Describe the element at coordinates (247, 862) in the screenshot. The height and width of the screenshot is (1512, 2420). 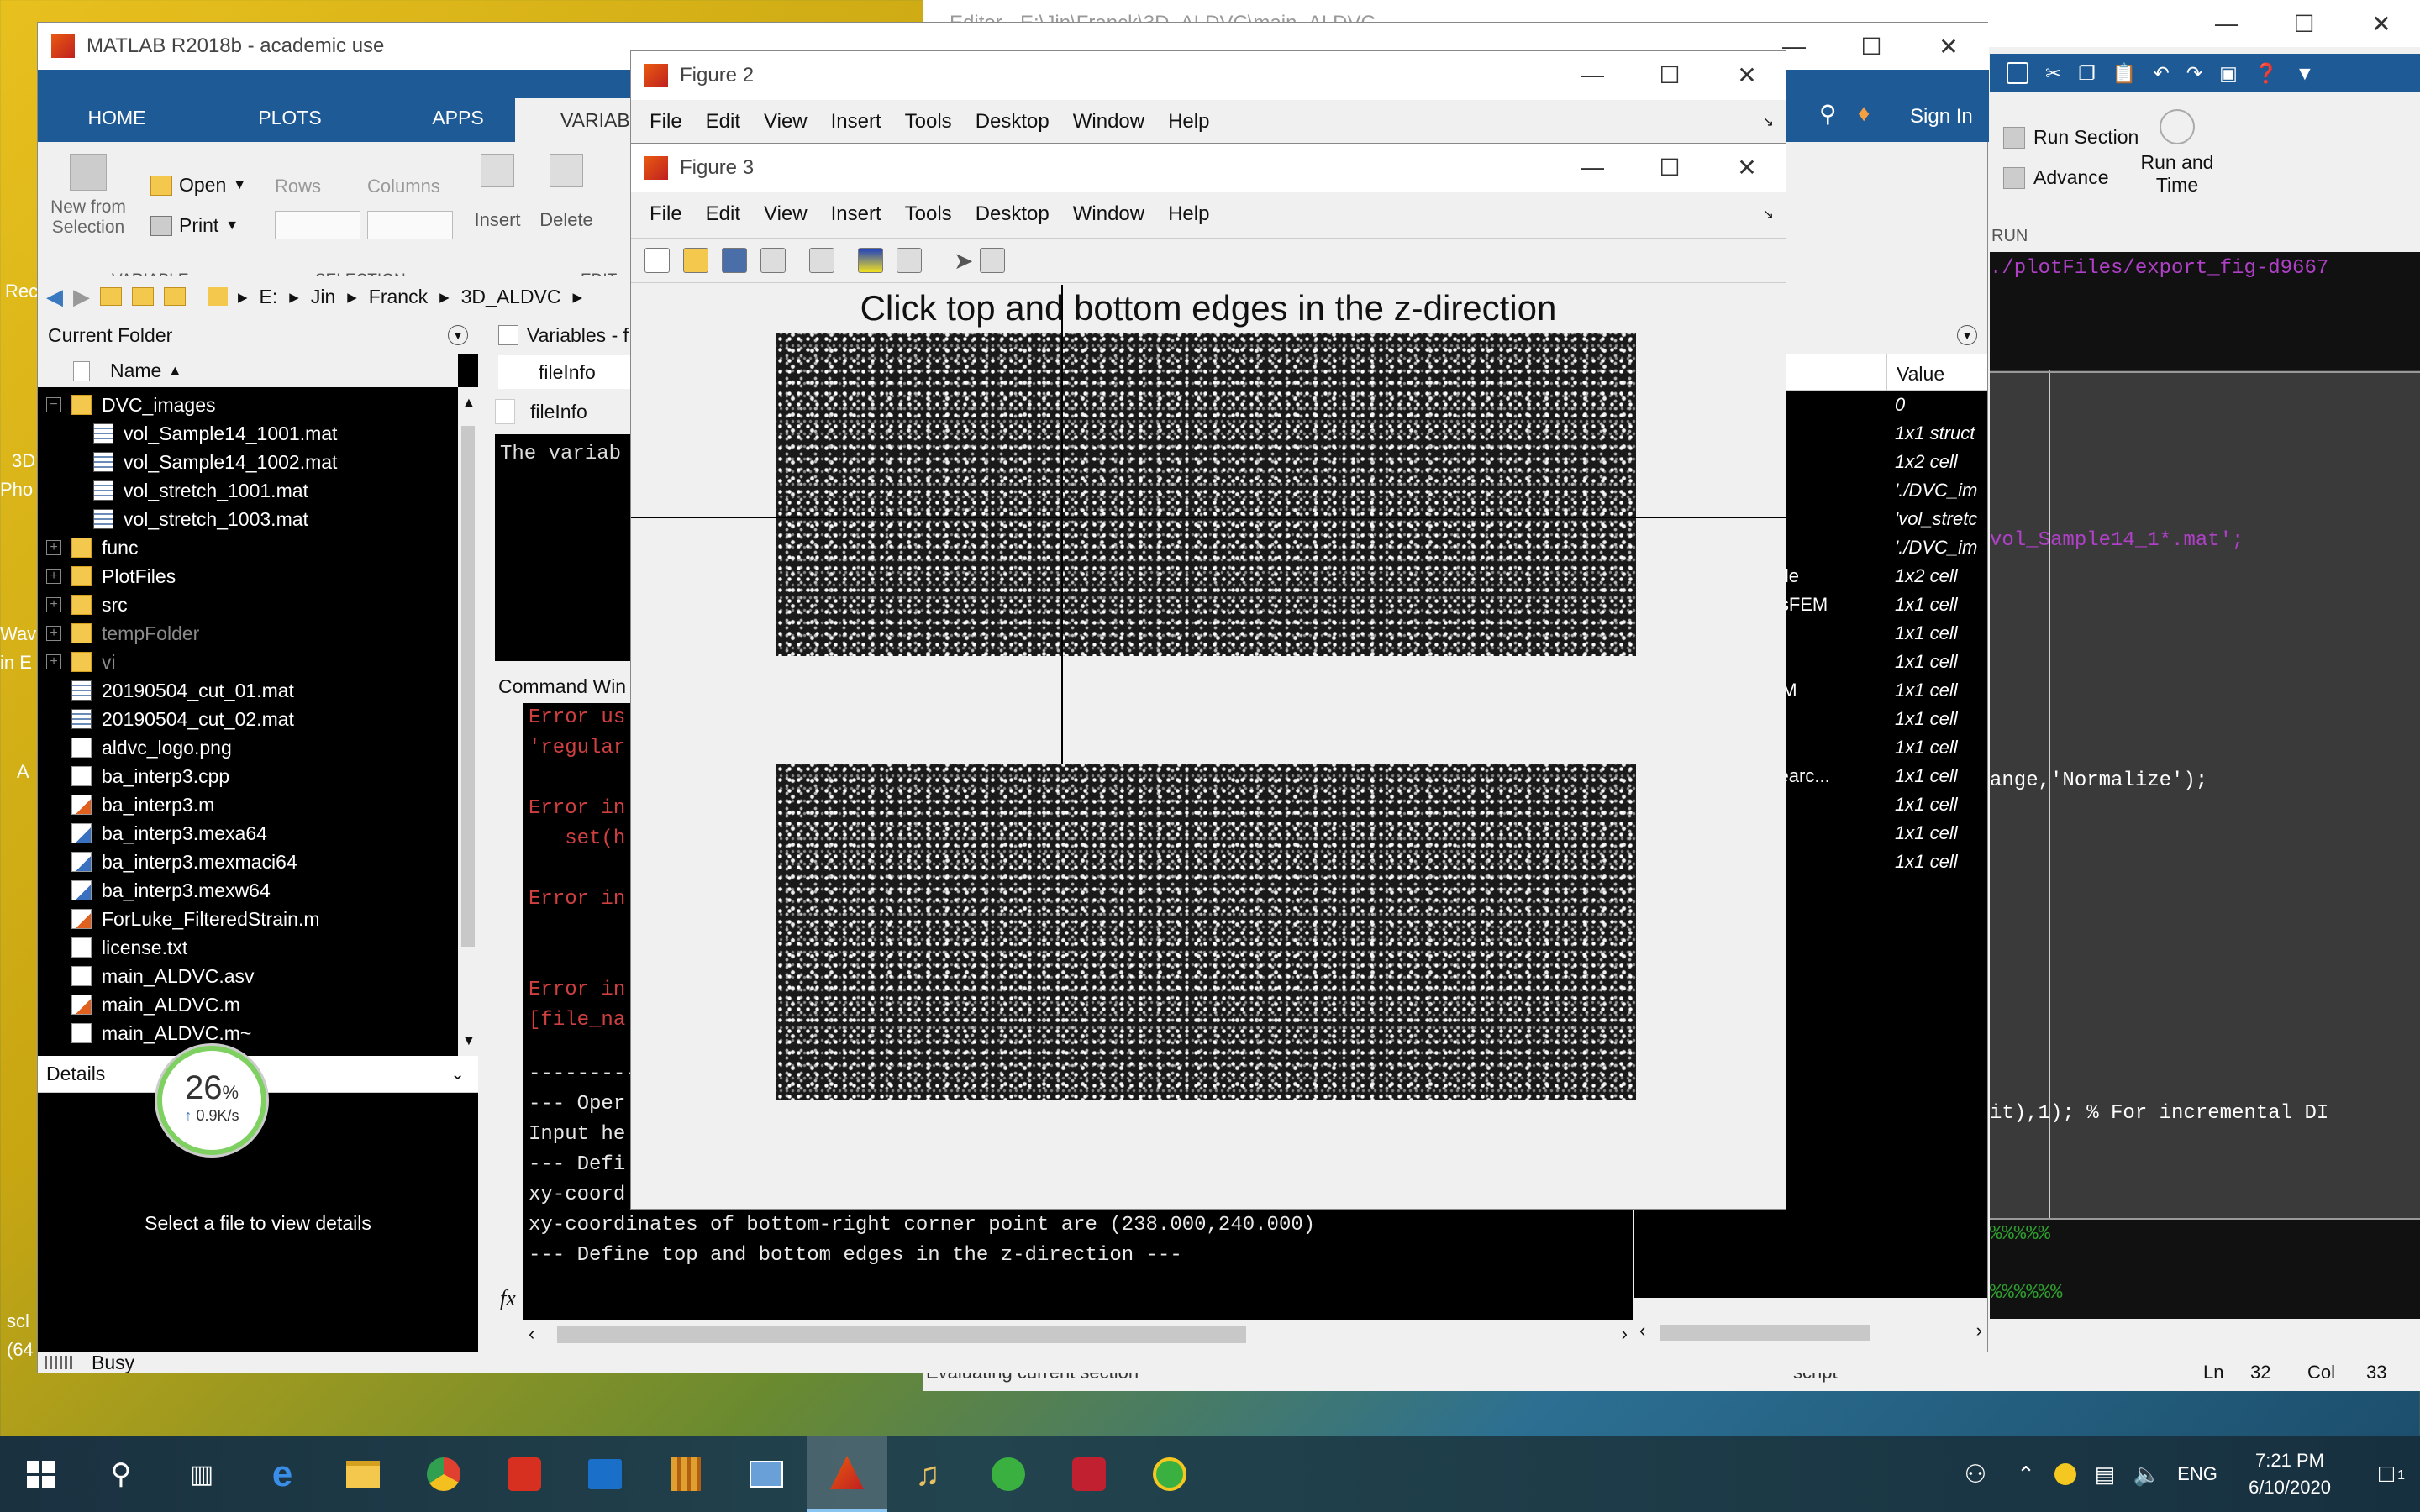
I see `list-item: ba_interp3.mexmaci64` at that location.